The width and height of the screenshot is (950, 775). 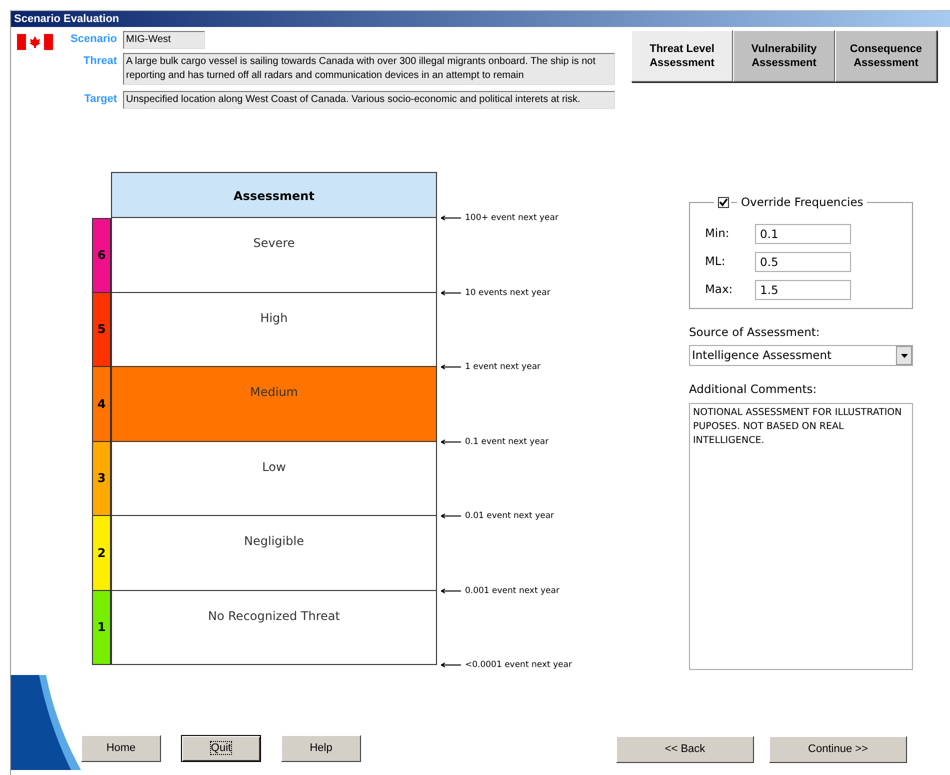 What do you see at coordinates (784, 56) in the screenshot?
I see `tab: Vulnerability Assessment` at bounding box center [784, 56].